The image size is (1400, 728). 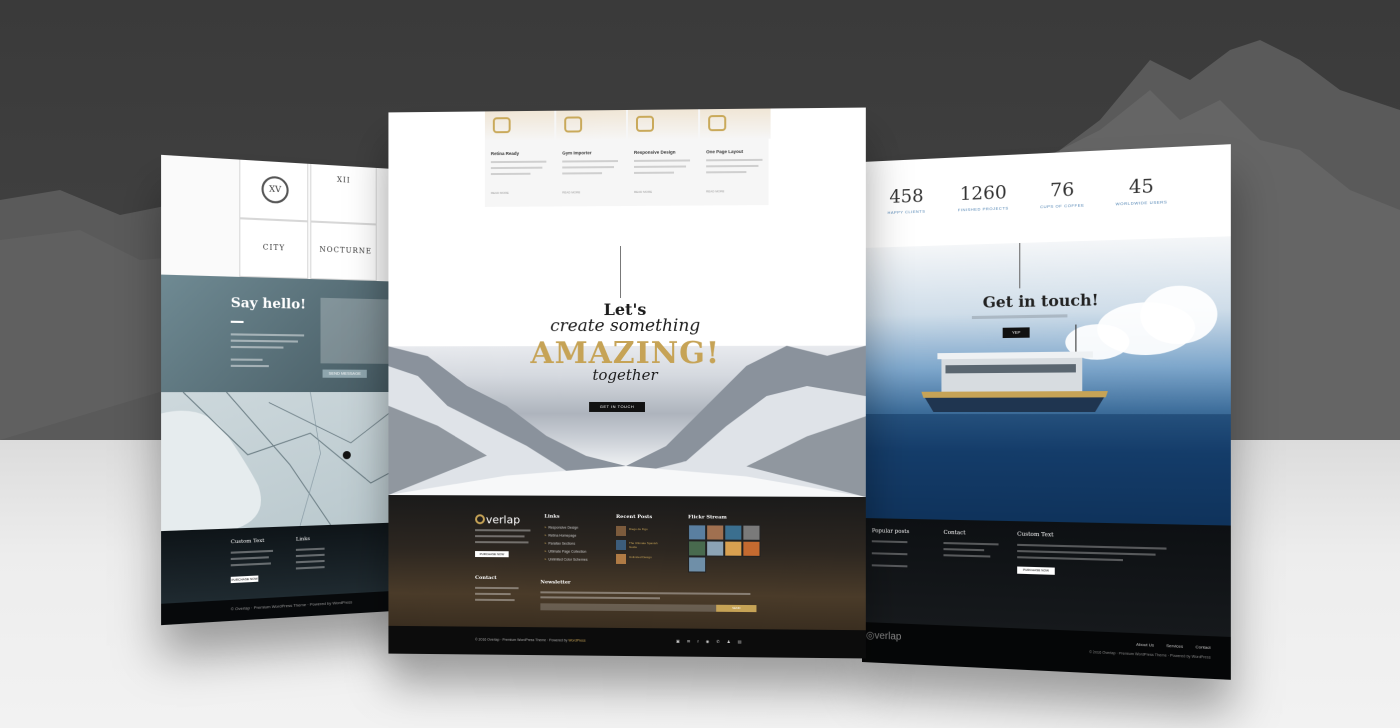 I want to click on logo-mark: XV, so click(x=275, y=189).